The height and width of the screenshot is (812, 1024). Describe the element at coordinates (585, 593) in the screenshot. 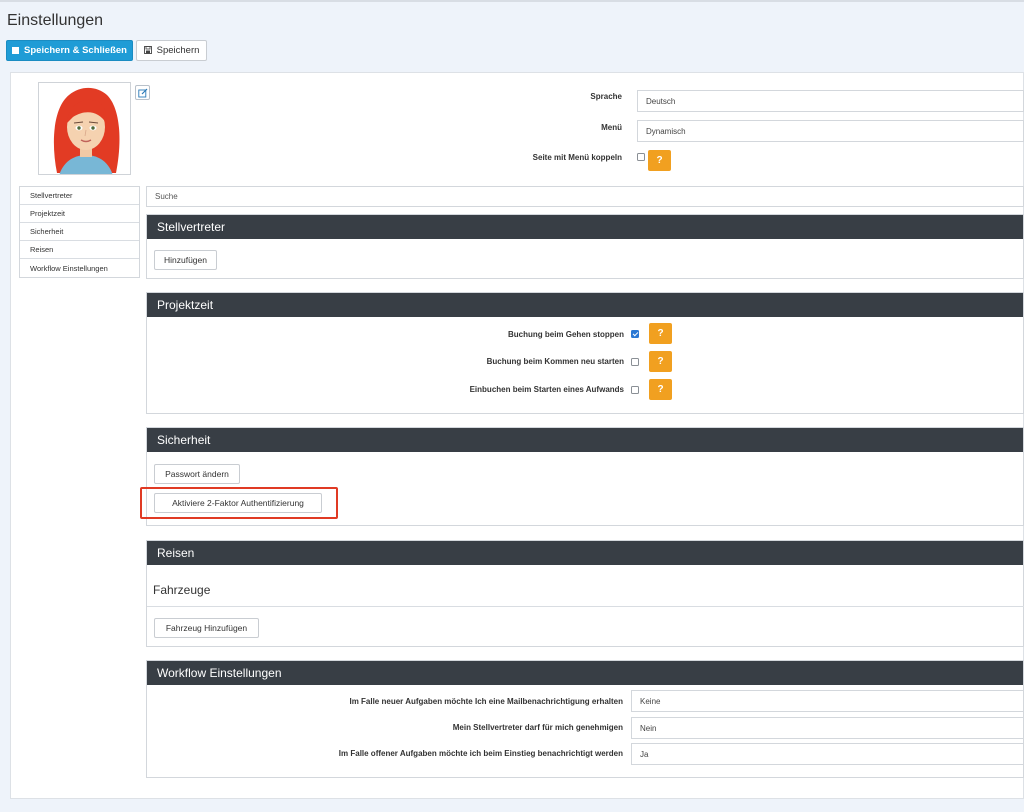

I see `section-reisen: Reisen` at that location.